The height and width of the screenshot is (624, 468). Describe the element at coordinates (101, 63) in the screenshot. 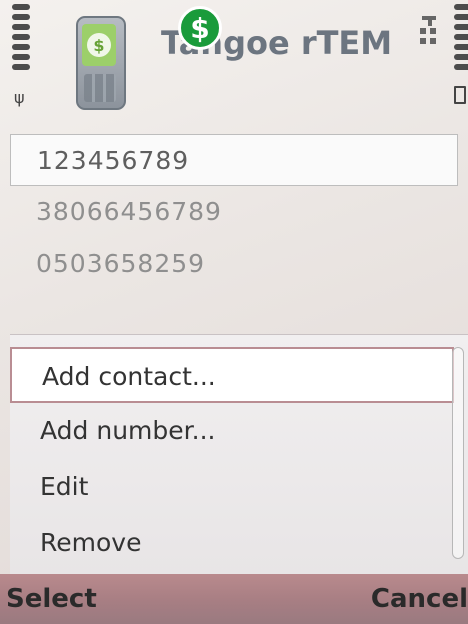

I see `app-phone-icon: $` at that location.